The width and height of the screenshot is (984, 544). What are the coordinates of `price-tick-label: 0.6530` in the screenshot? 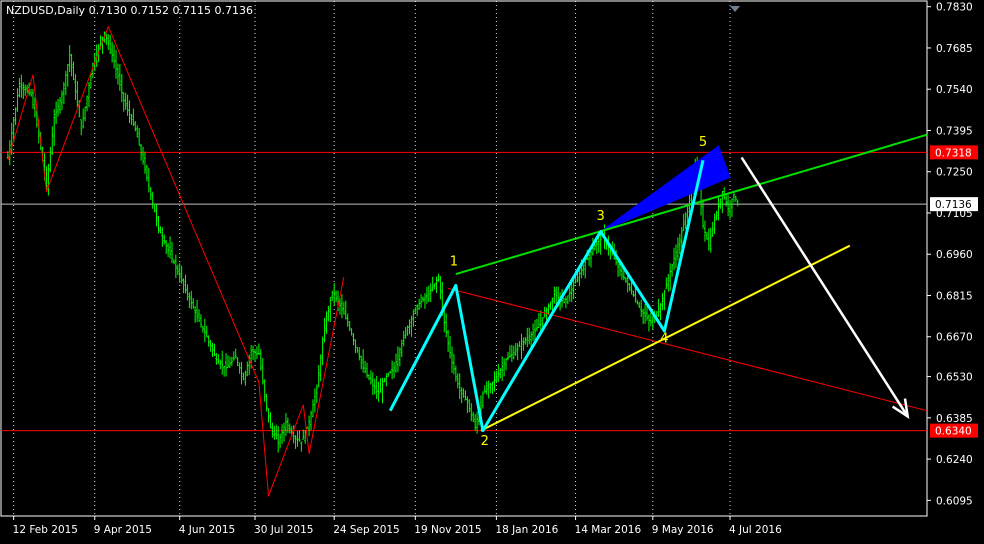 It's located at (954, 378).